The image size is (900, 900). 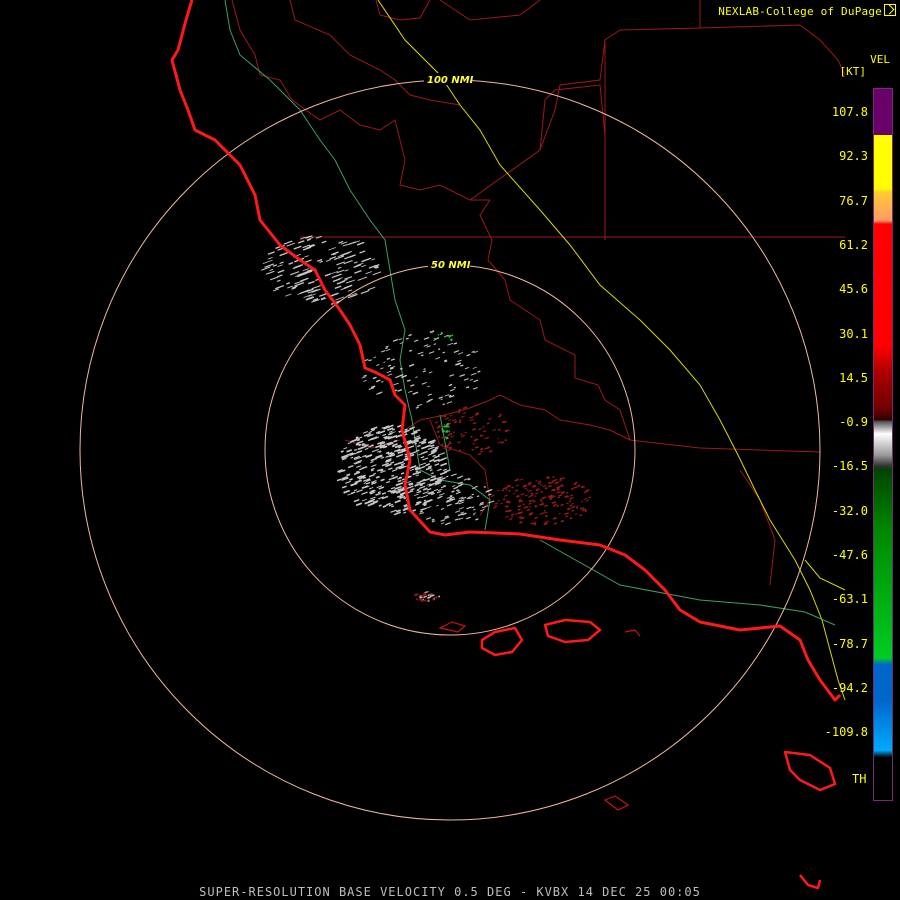 I want to click on colorbar-tick-label: 92.3, so click(x=853, y=156).